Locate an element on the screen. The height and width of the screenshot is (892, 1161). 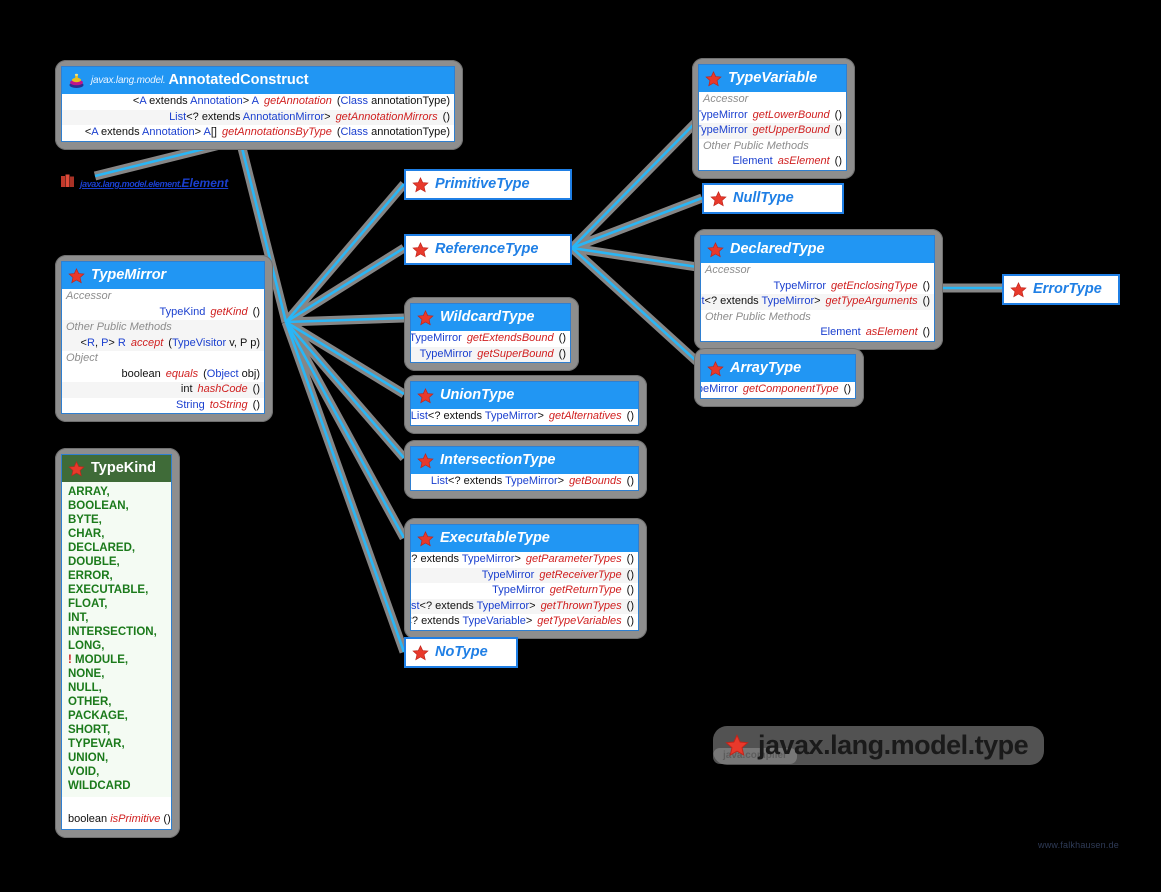
enum-constant: FLOAT, is located at coordinates (116, 604).